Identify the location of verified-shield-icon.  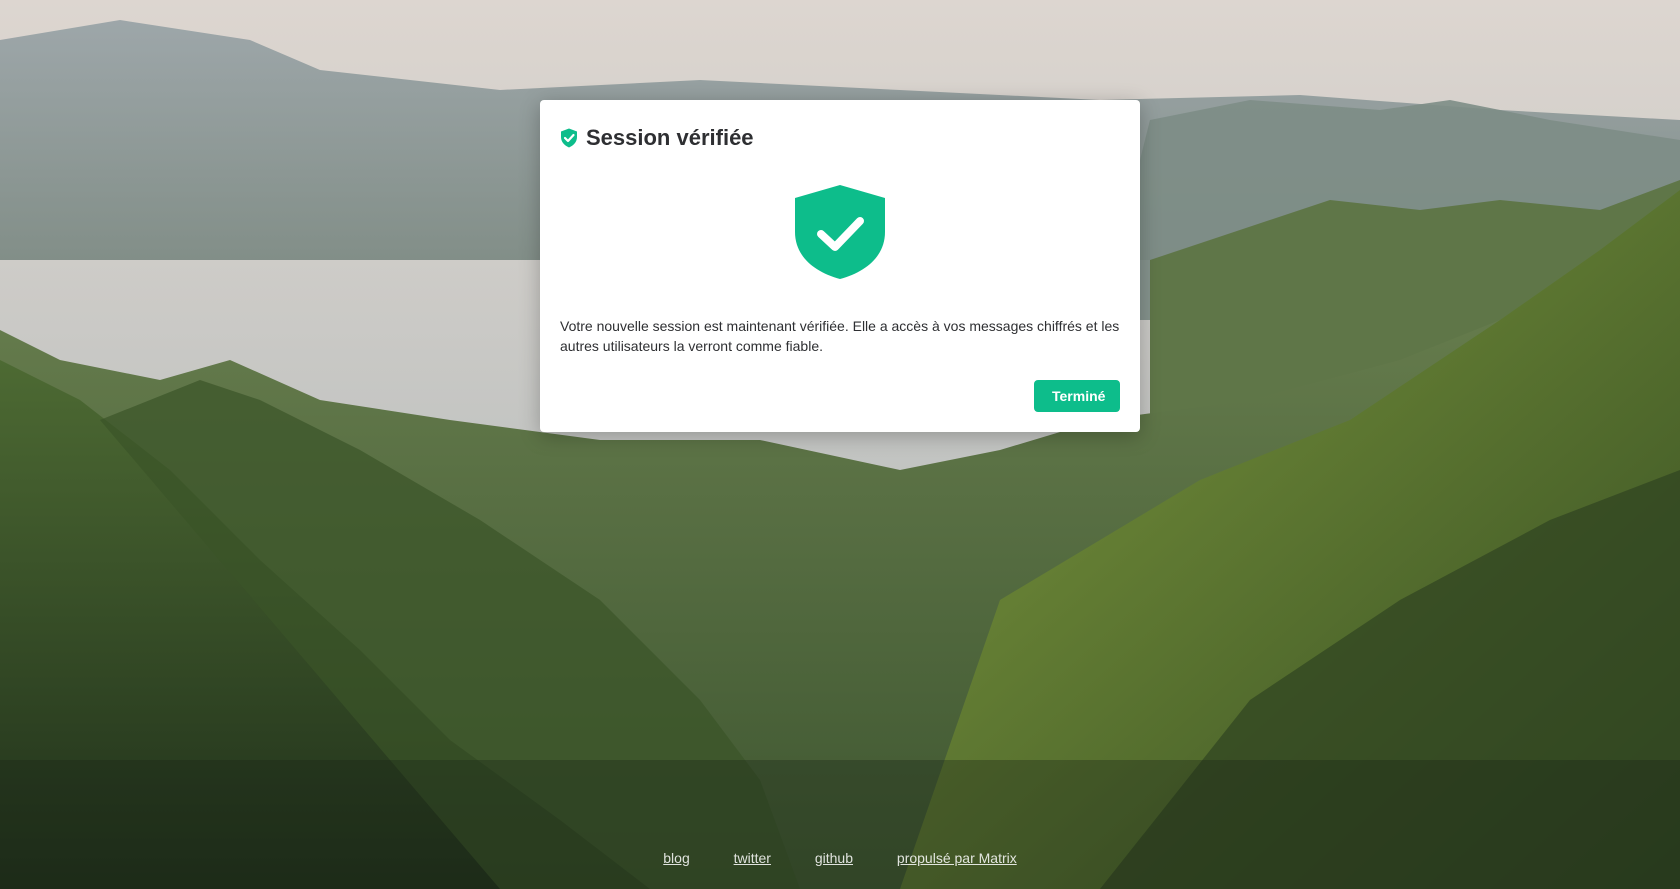
(569, 138).